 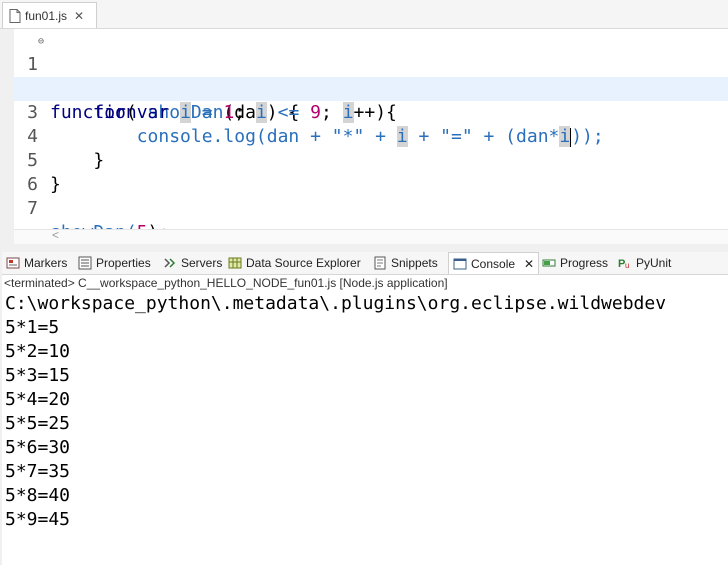 I want to click on tab-properties: Properties, so click(x=114, y=263).